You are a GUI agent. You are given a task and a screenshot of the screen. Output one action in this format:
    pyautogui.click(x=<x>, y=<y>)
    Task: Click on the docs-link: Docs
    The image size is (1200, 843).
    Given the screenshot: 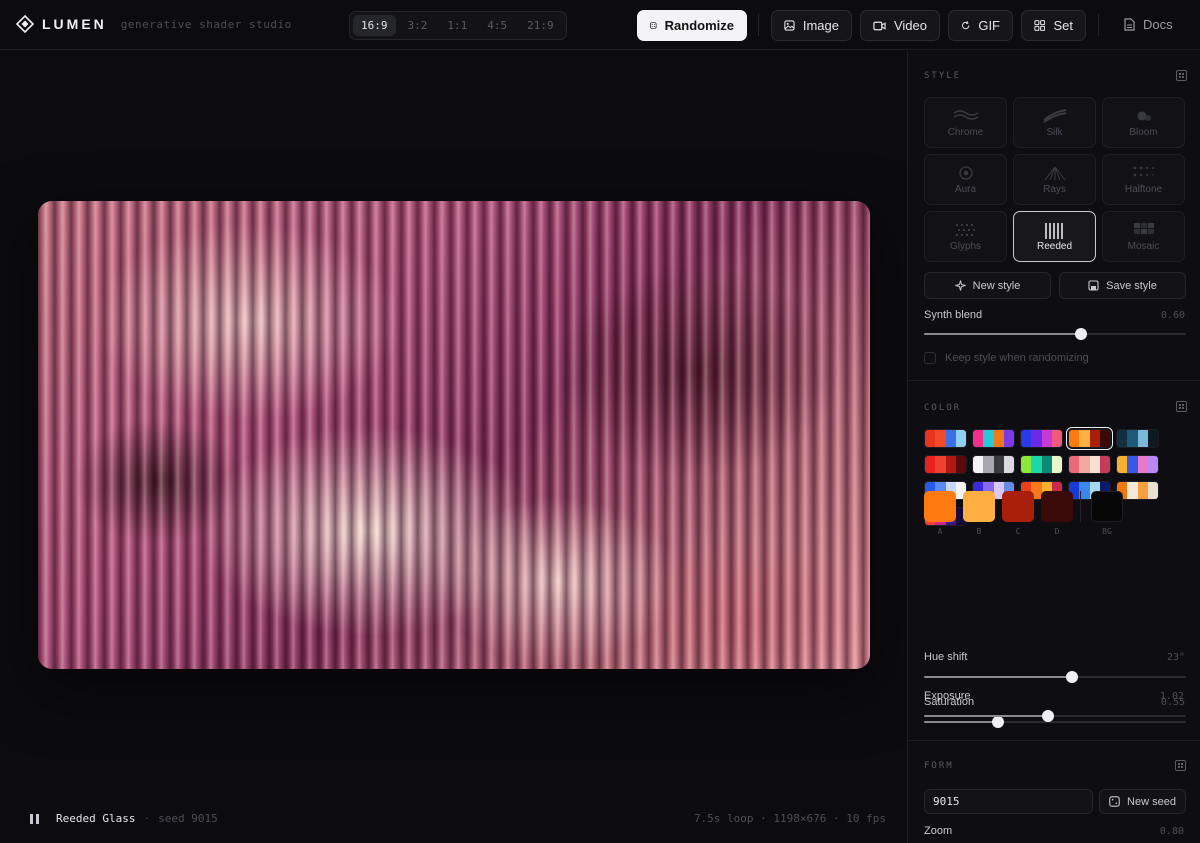 What is the action you would take?
    pyautogui.click(x=1148, y=24)
    